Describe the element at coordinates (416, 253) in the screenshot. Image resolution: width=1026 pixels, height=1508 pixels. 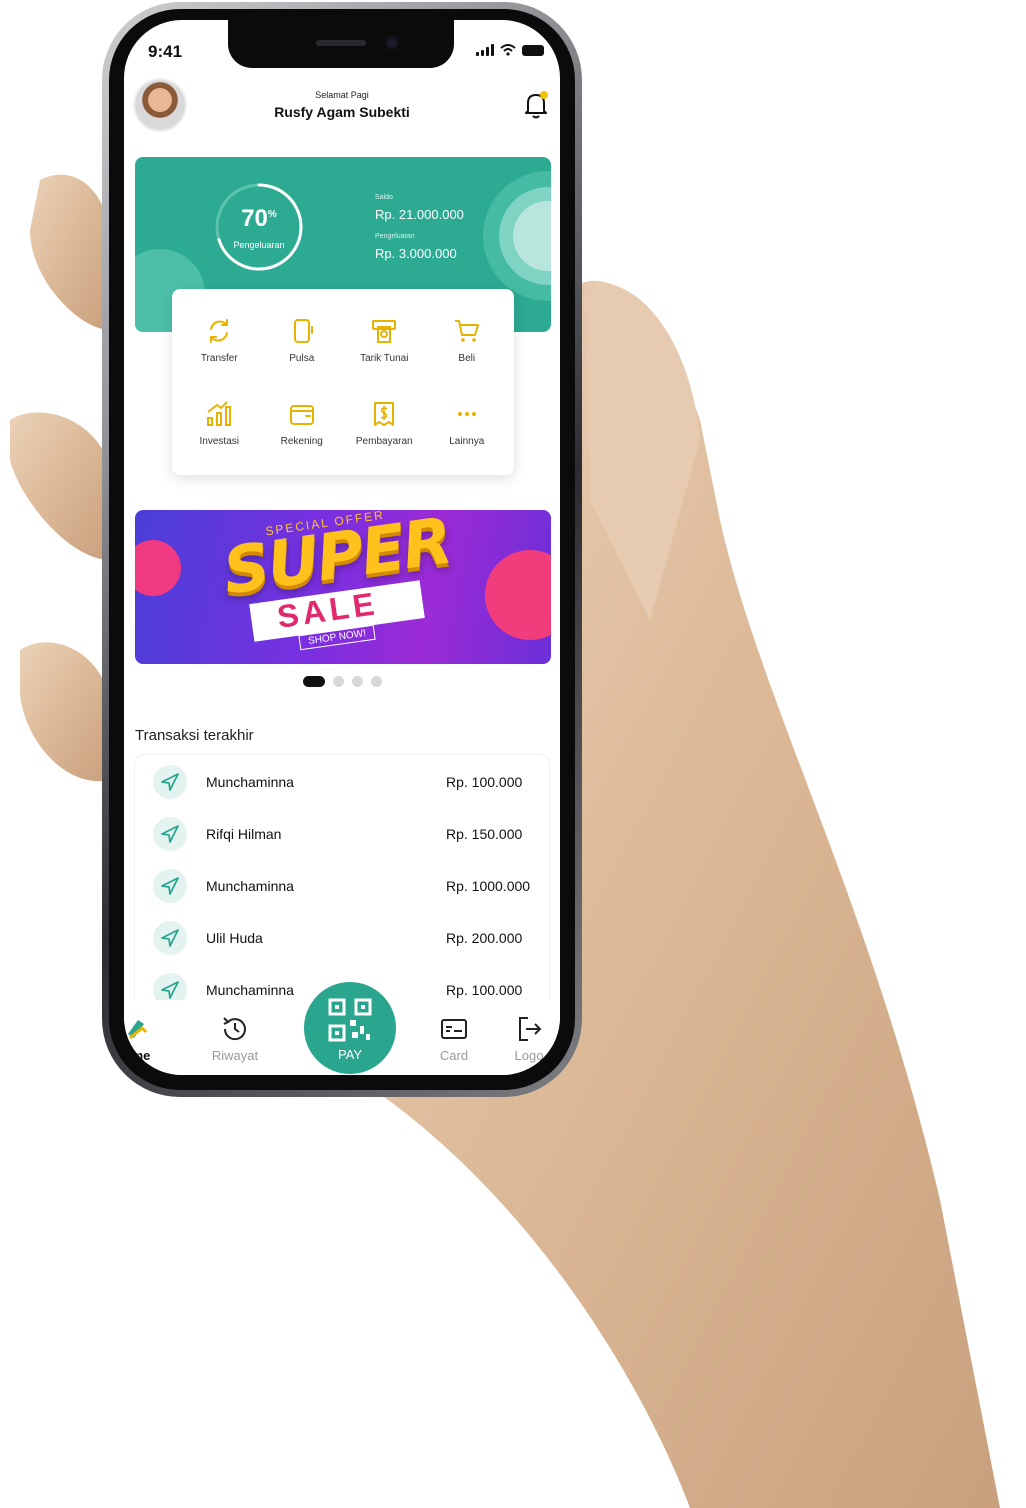
I see `pengeluaran-value: Rp. 3.000.000` at that location.